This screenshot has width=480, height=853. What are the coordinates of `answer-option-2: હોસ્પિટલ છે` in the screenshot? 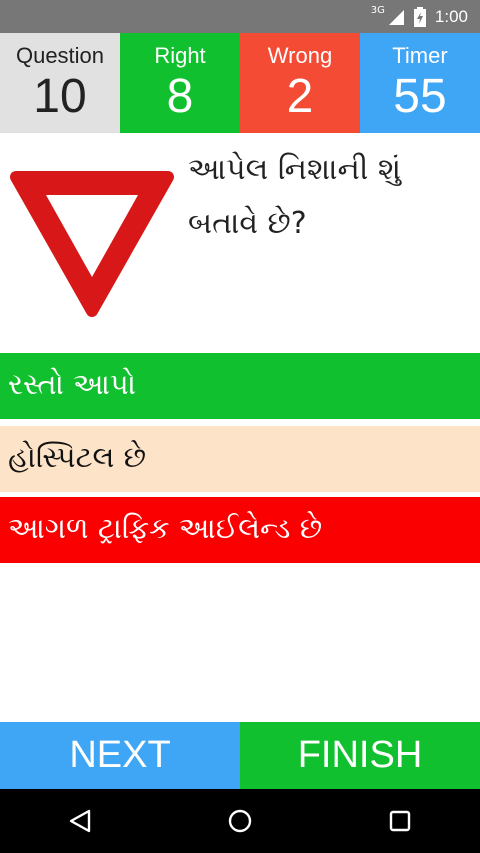 It's located at (240, 459).